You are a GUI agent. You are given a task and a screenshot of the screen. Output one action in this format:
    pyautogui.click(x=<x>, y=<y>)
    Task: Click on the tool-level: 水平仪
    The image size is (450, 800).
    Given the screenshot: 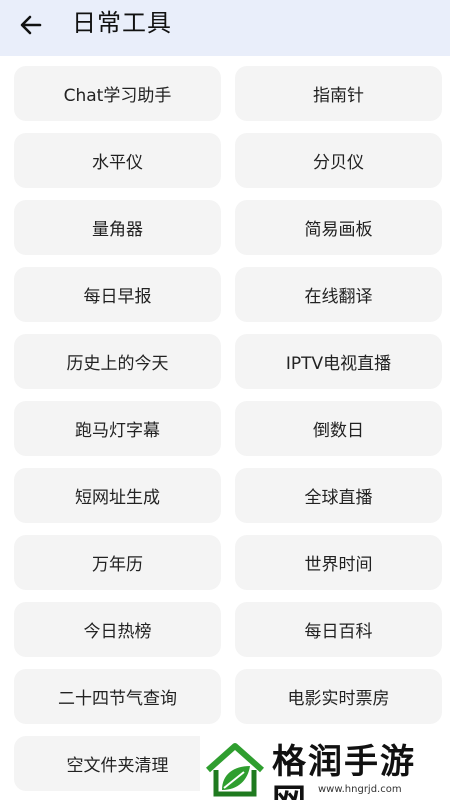 What is the action you would take?
    pyautogui.click(x=117, y=160)
    